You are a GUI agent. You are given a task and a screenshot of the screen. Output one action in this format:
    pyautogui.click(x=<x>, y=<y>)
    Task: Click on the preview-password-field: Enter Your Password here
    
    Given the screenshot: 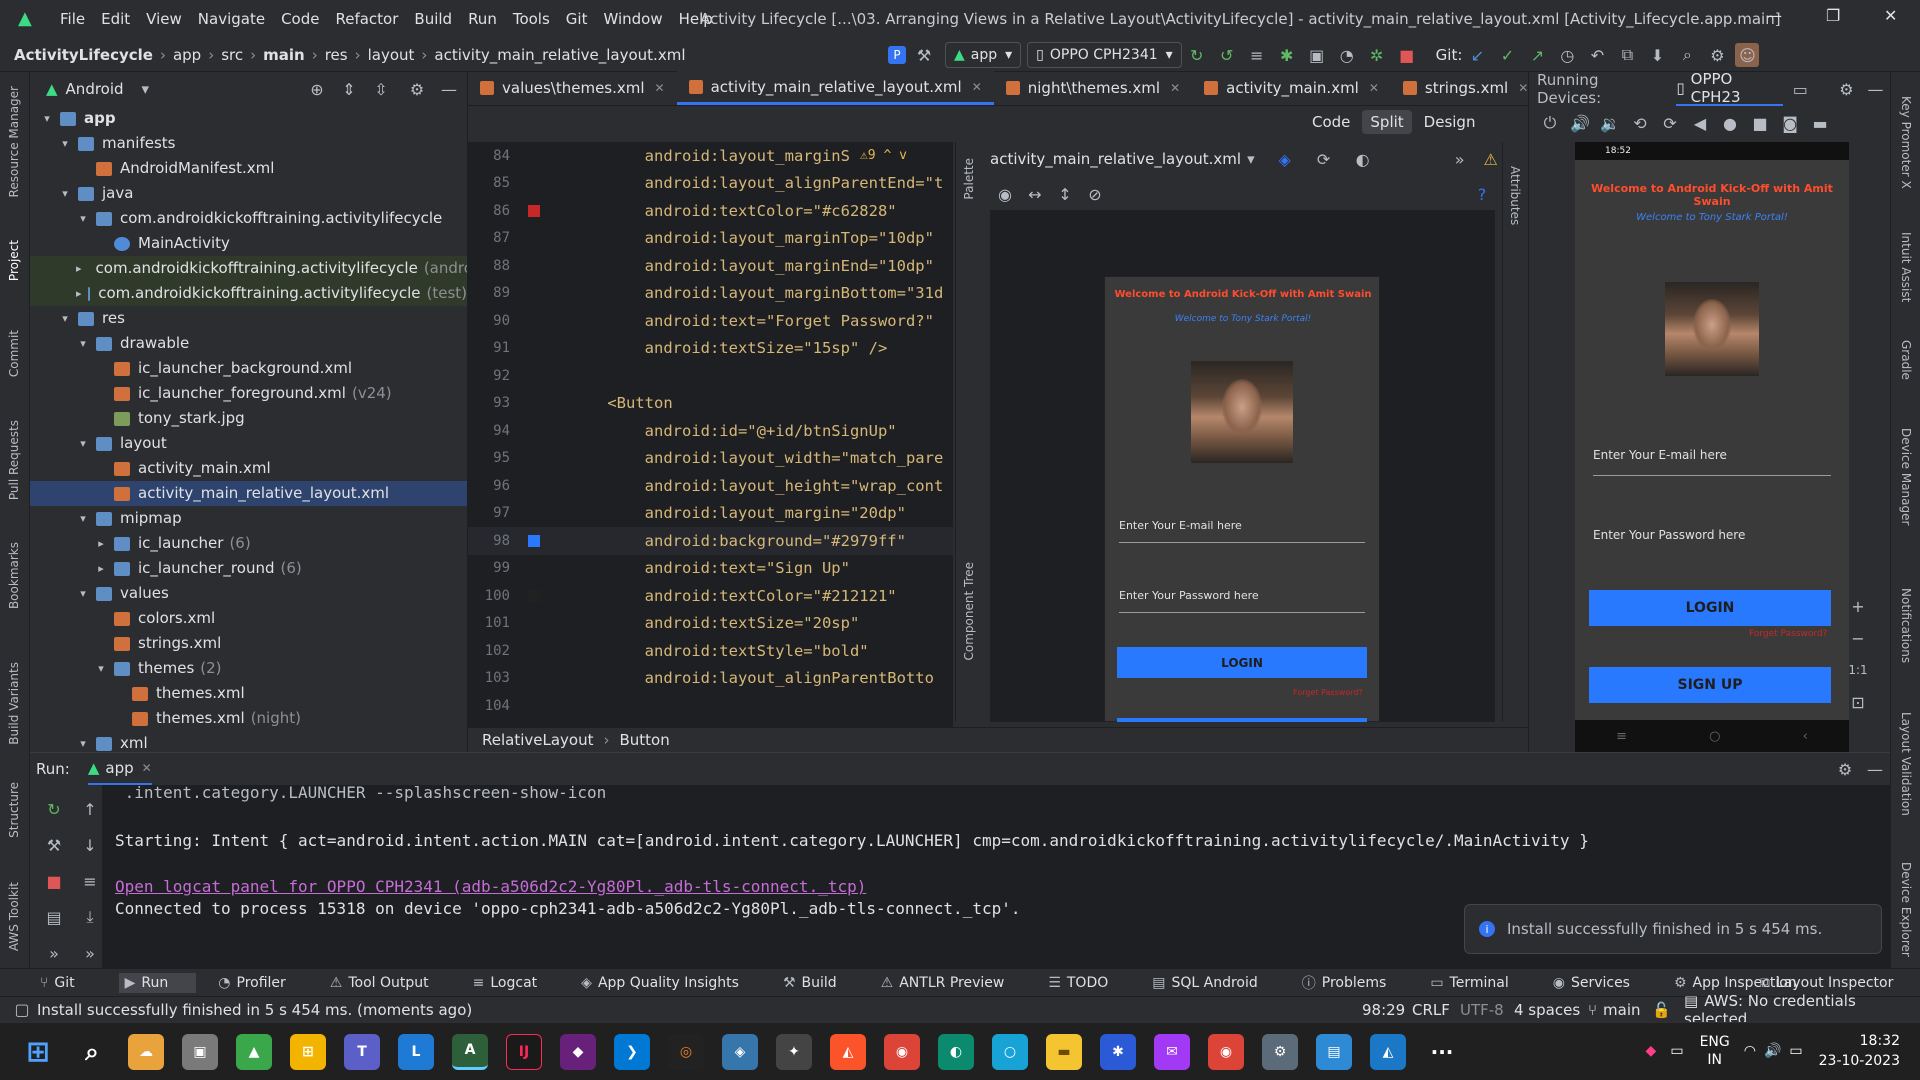 What is the action you would take?
    pyautogui.click(x=1242, y=601)
    